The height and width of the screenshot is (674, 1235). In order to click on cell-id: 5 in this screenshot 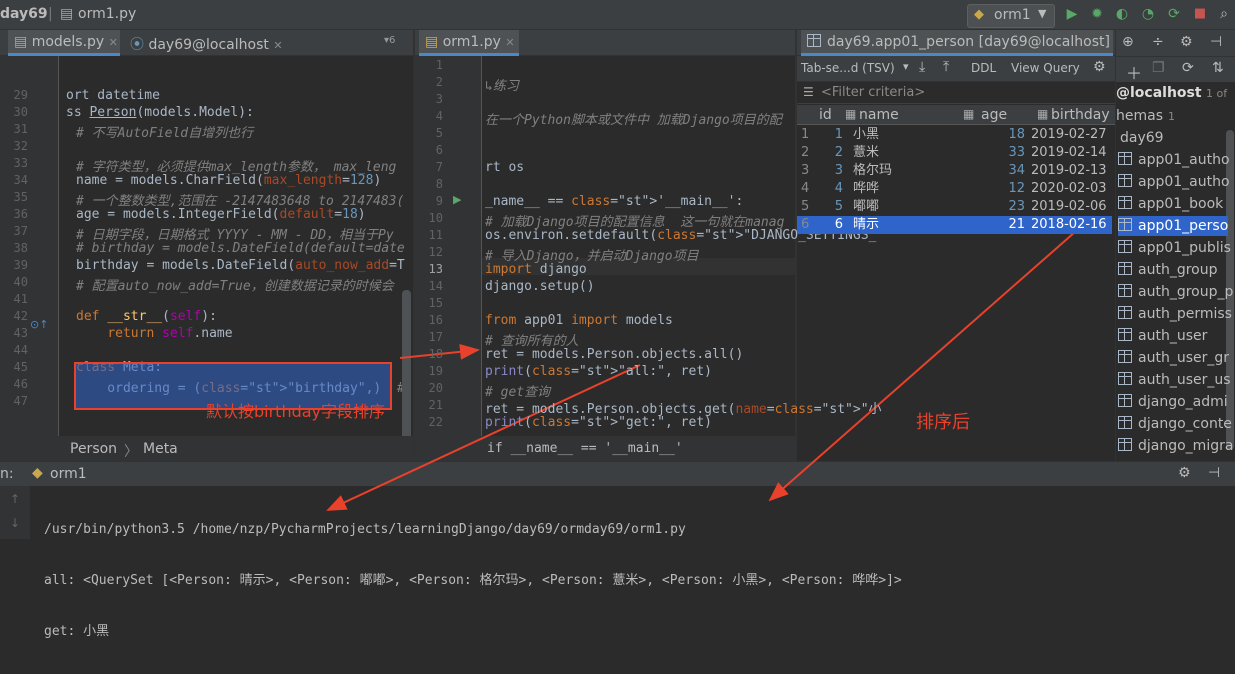, I will do `click(831, 207)`.